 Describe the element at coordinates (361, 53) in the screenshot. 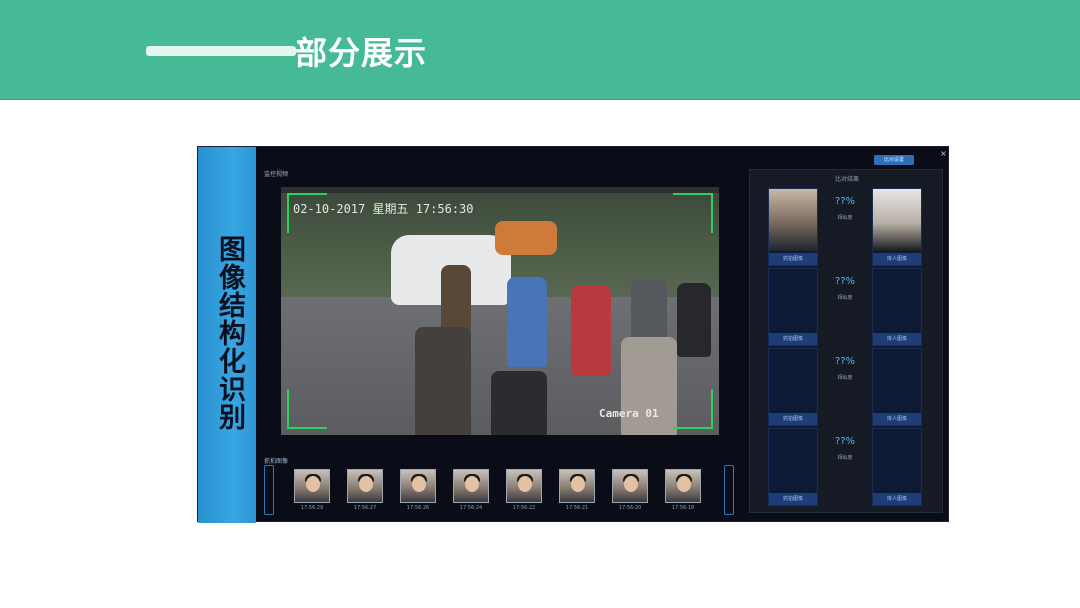

I see `slide-title-text: 部分展示` at that location.